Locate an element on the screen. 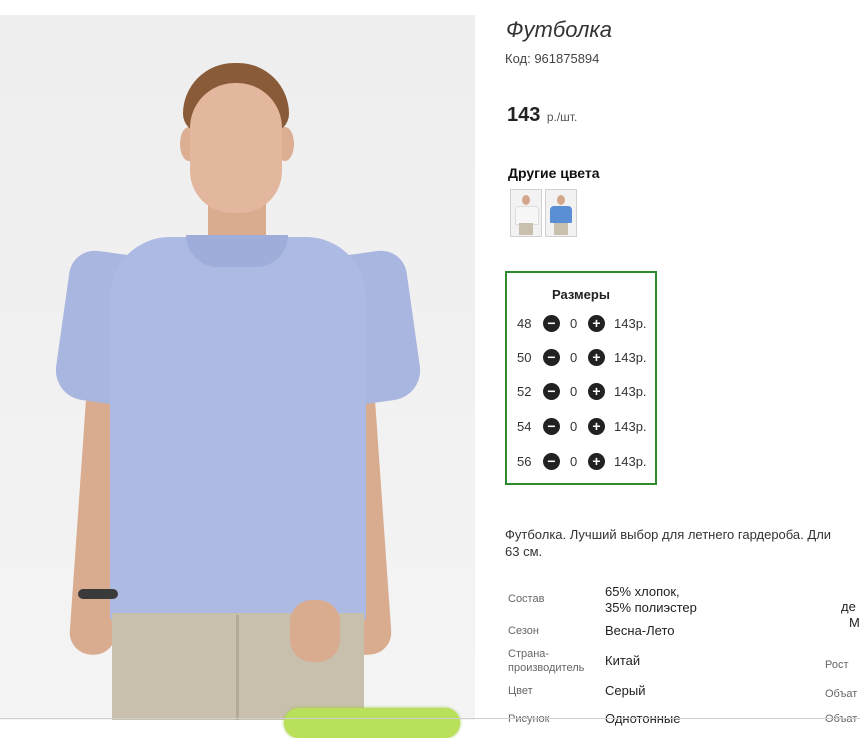 The width and height of the screenshot is (860, 738). other-colors-label: Другие цвета is located at coordinates (554, 173).